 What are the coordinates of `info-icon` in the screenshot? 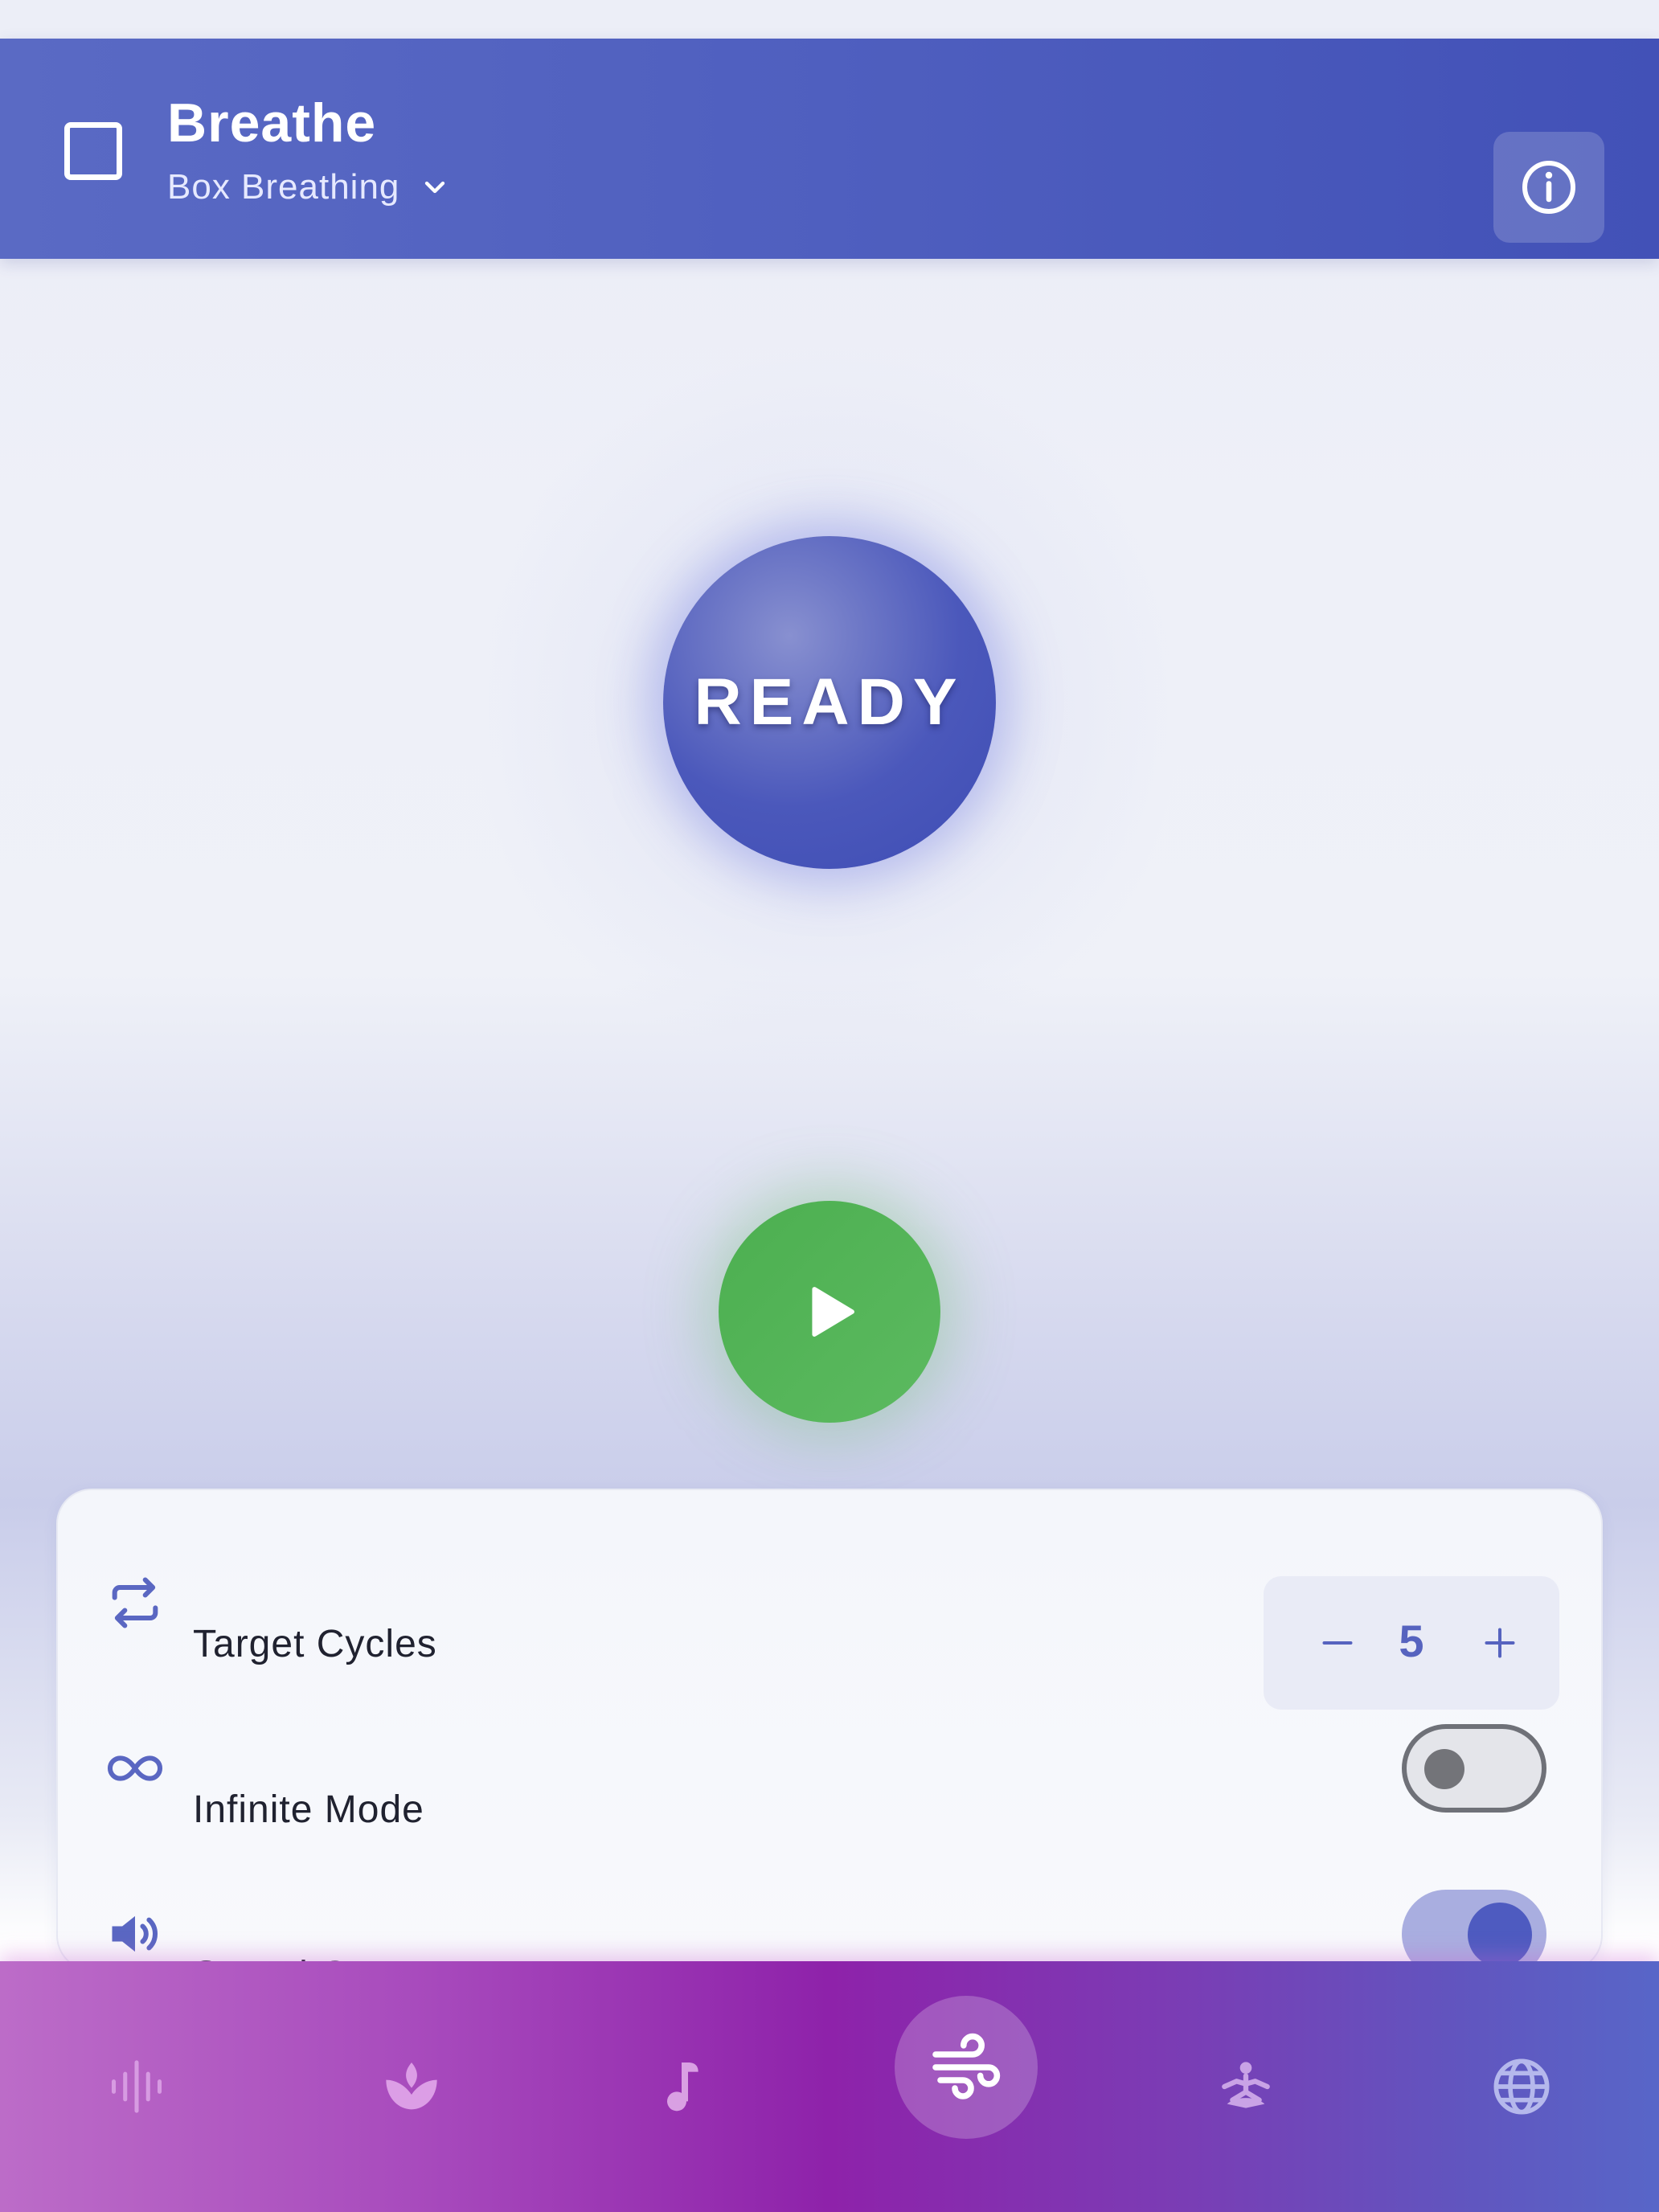 It's located at (1548, 187).